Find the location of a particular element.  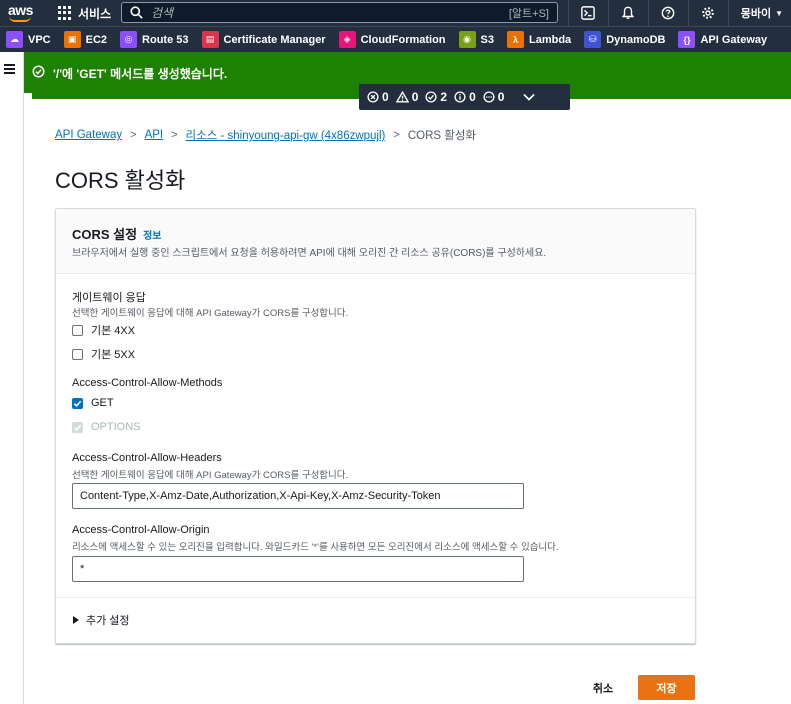

favorite-api-gateway: {} API Gateway is located at coordinates (722, 39).